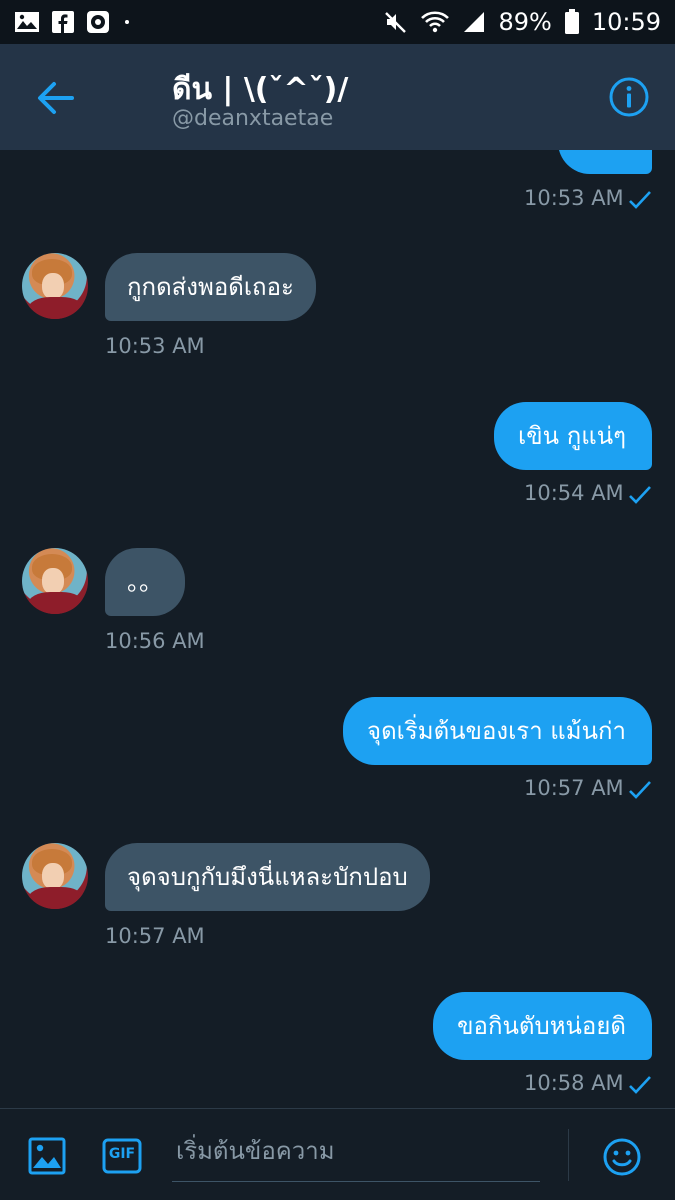 The height and width of the screenshot is (1200, 675). What do you see at coordinates (155, 641) in the screenshot?
I see `message-time: 10:56 AM` at bounding box center [155, 641].